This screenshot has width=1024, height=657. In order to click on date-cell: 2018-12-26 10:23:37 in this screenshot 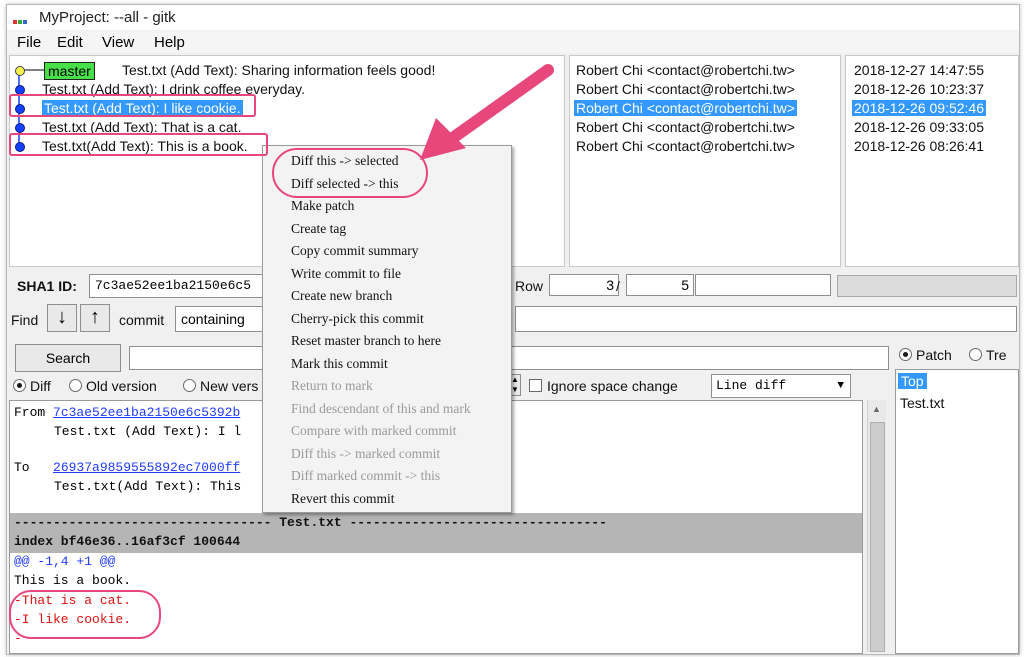, I will do `click(919, 89)`.